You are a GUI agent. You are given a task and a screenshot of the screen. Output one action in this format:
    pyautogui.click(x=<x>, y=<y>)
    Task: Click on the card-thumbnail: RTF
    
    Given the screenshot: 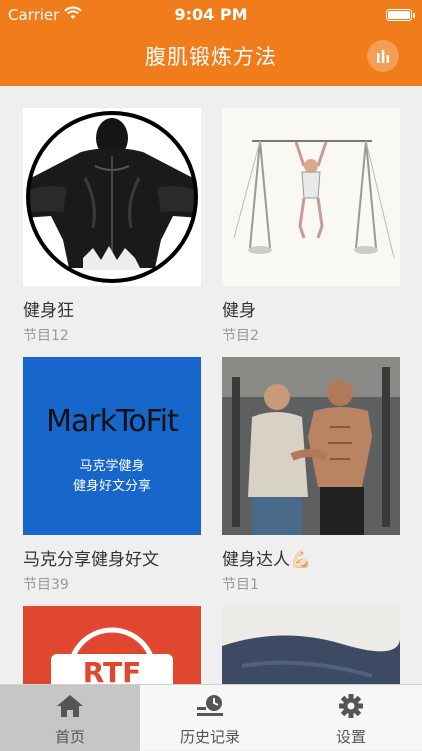 What is the action you would take?
    pyautogui.click(x=112, y=645)
    